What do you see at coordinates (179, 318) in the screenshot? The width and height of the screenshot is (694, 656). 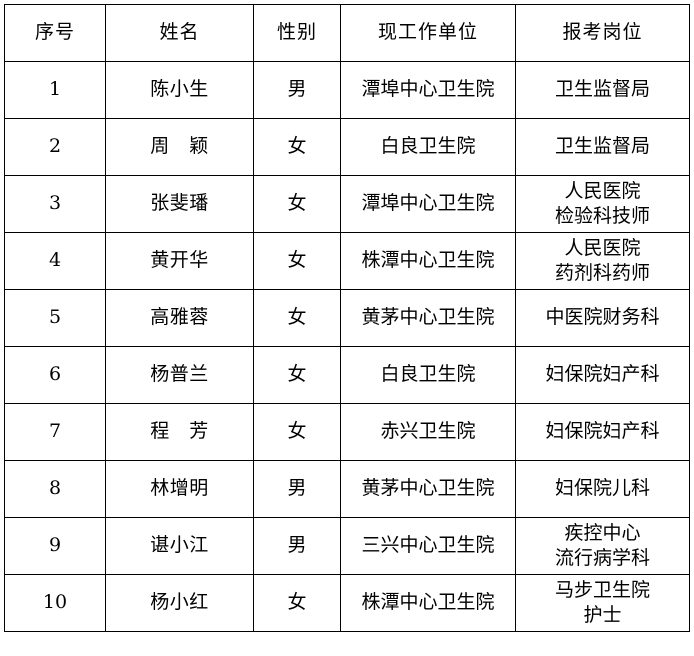 I see `cell-name: 高雅蓉` at bounding box center [179, 318].